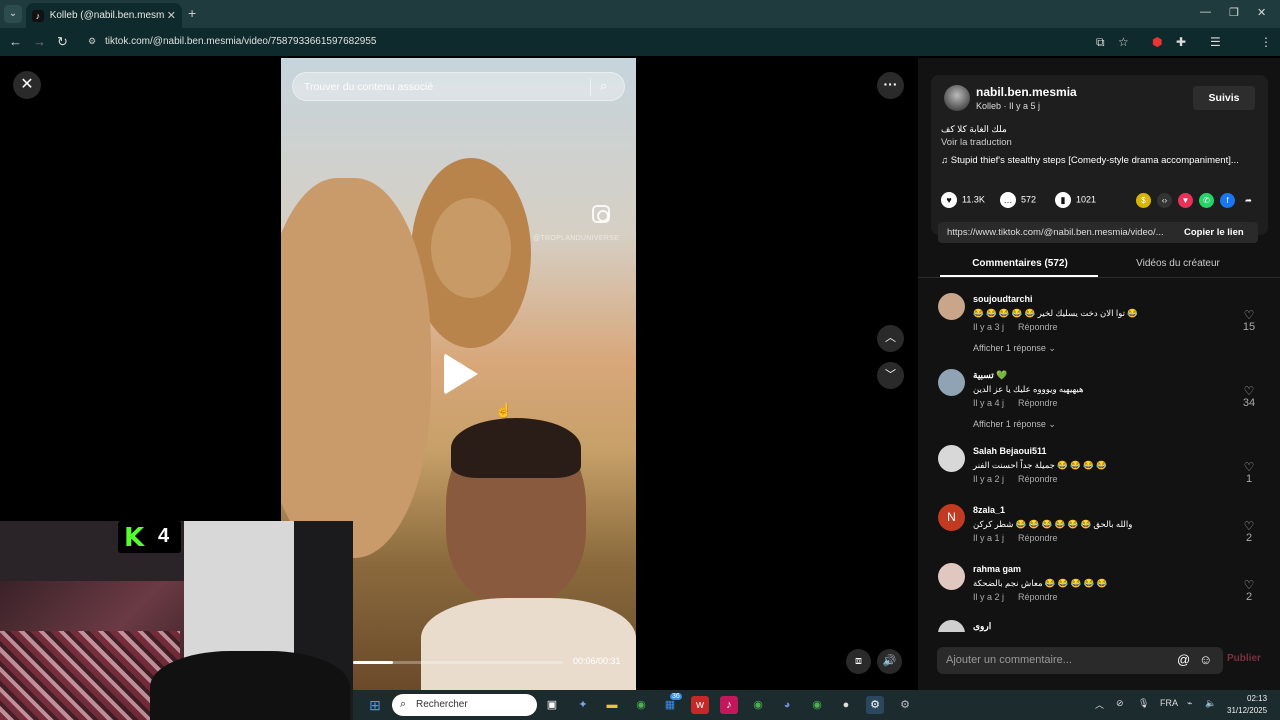  Describe the element at coordinates (1247, 705) in the screenshot. I see `taskbar-clock: 02:13 31/12/2025` at that location.